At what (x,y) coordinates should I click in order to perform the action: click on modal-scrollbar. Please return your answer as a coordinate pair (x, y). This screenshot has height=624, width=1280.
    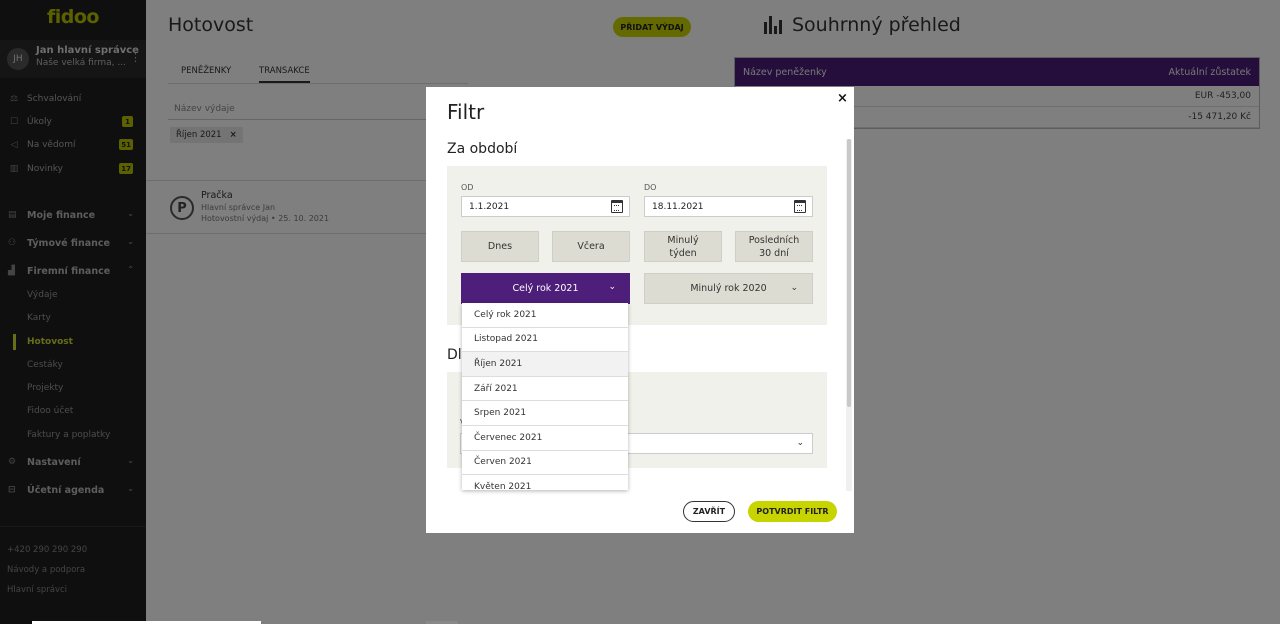
    Looking at the image, I should click on (849, 315).